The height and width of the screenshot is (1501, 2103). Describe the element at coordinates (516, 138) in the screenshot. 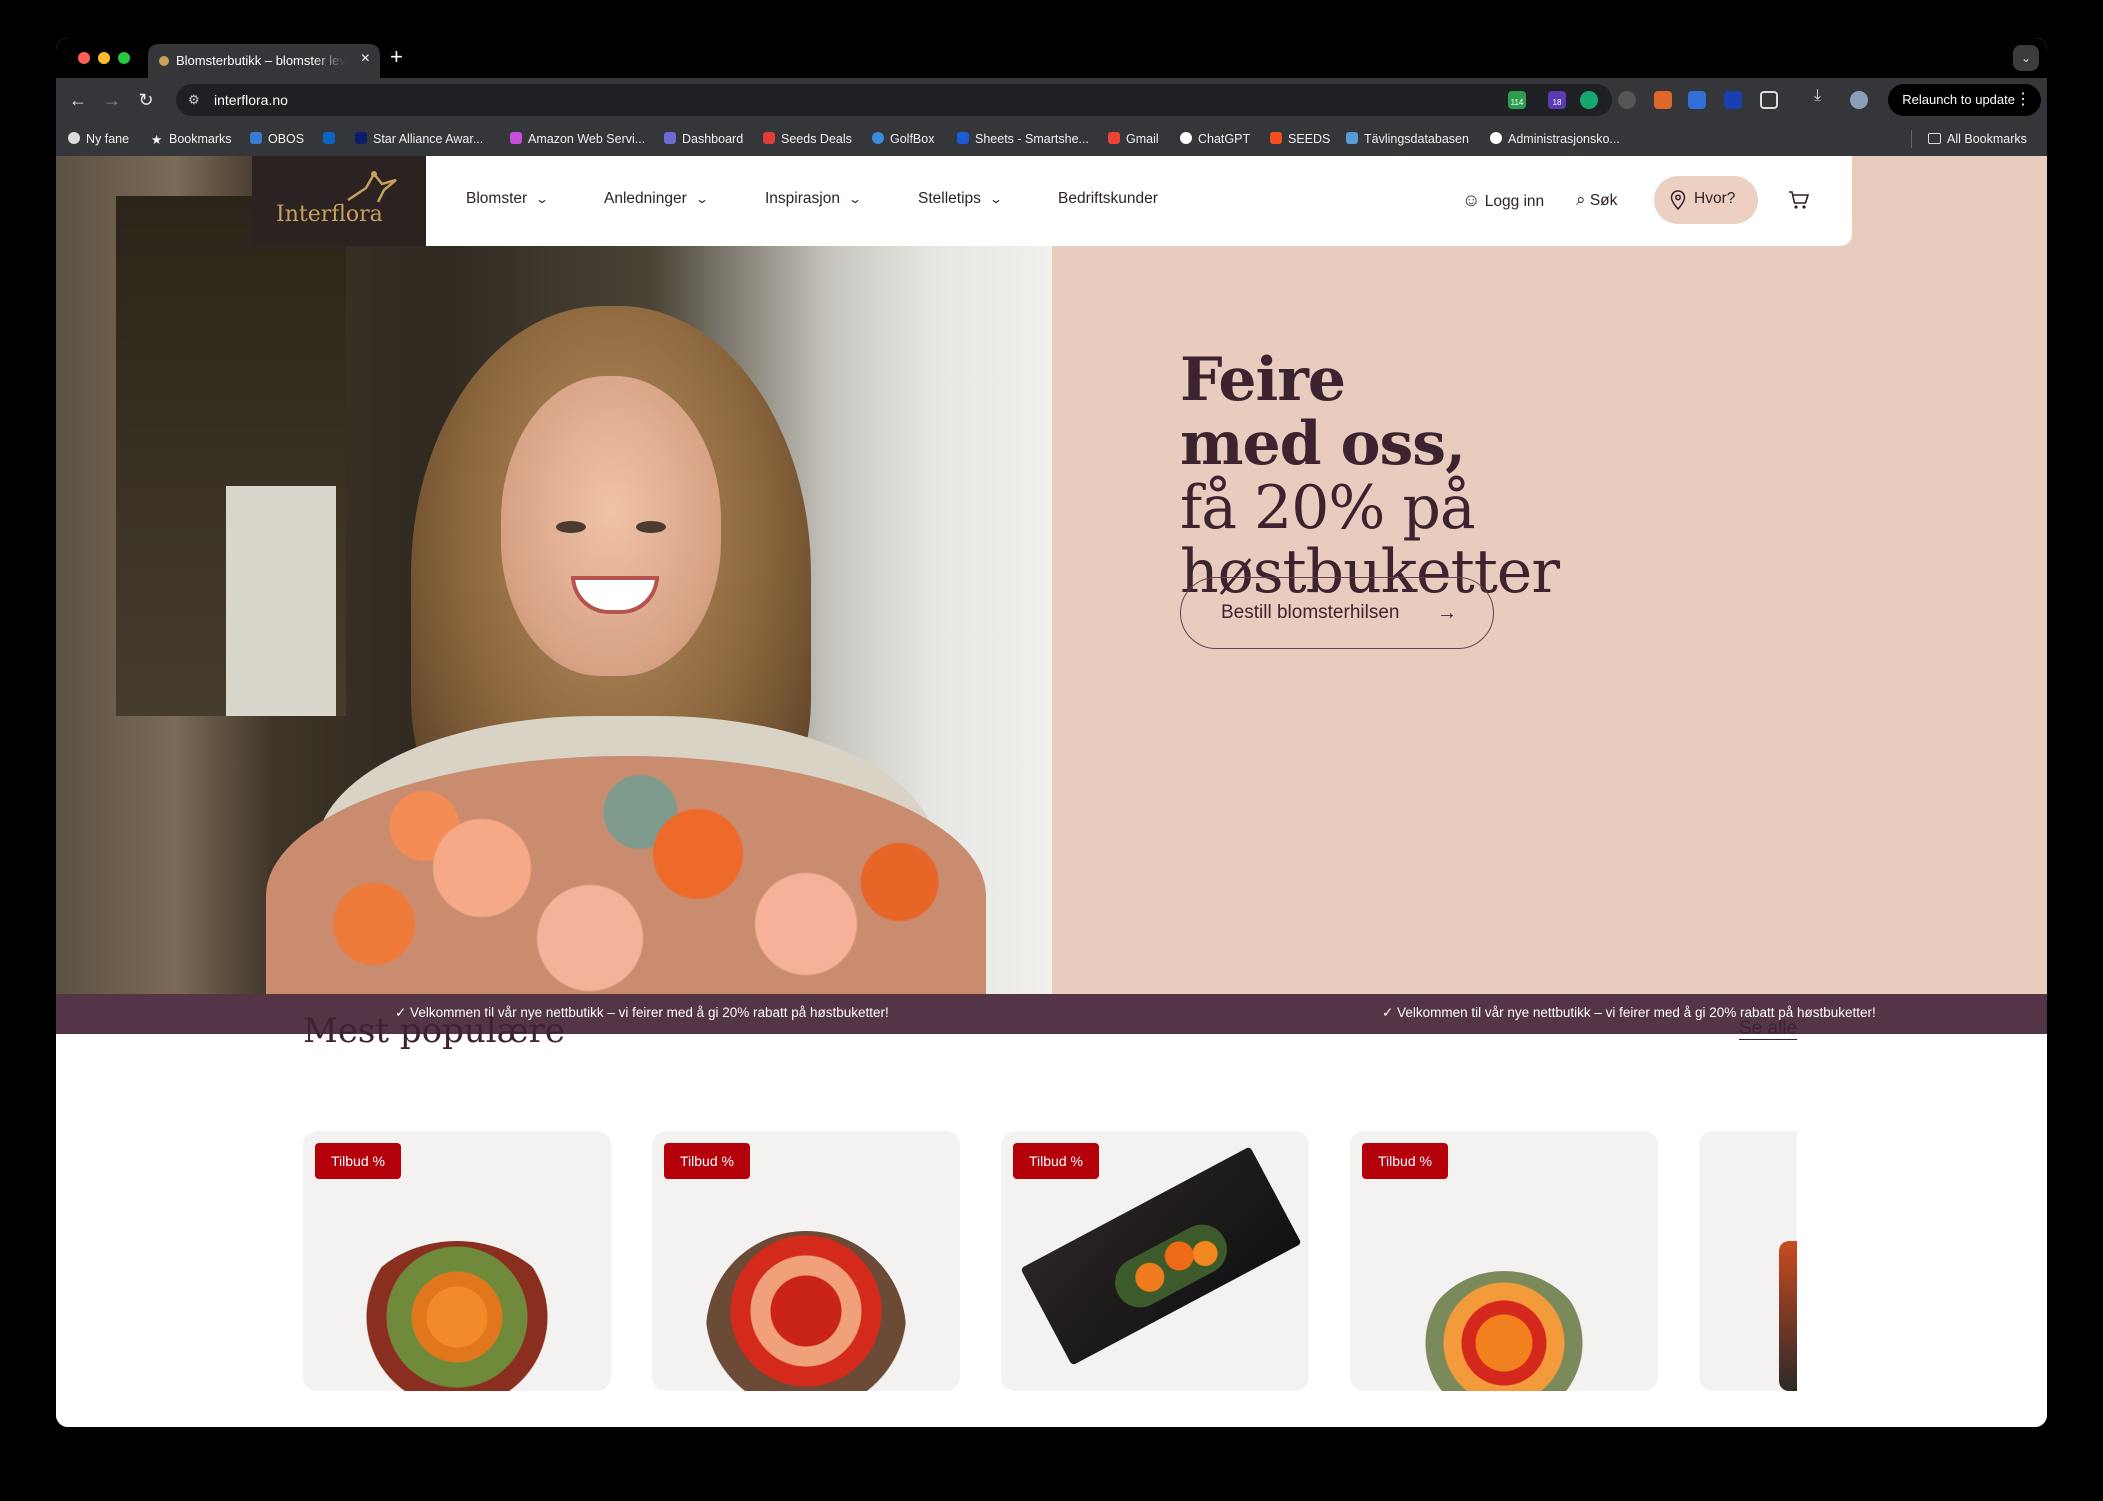

I see `aws-cube-icon` at that location.